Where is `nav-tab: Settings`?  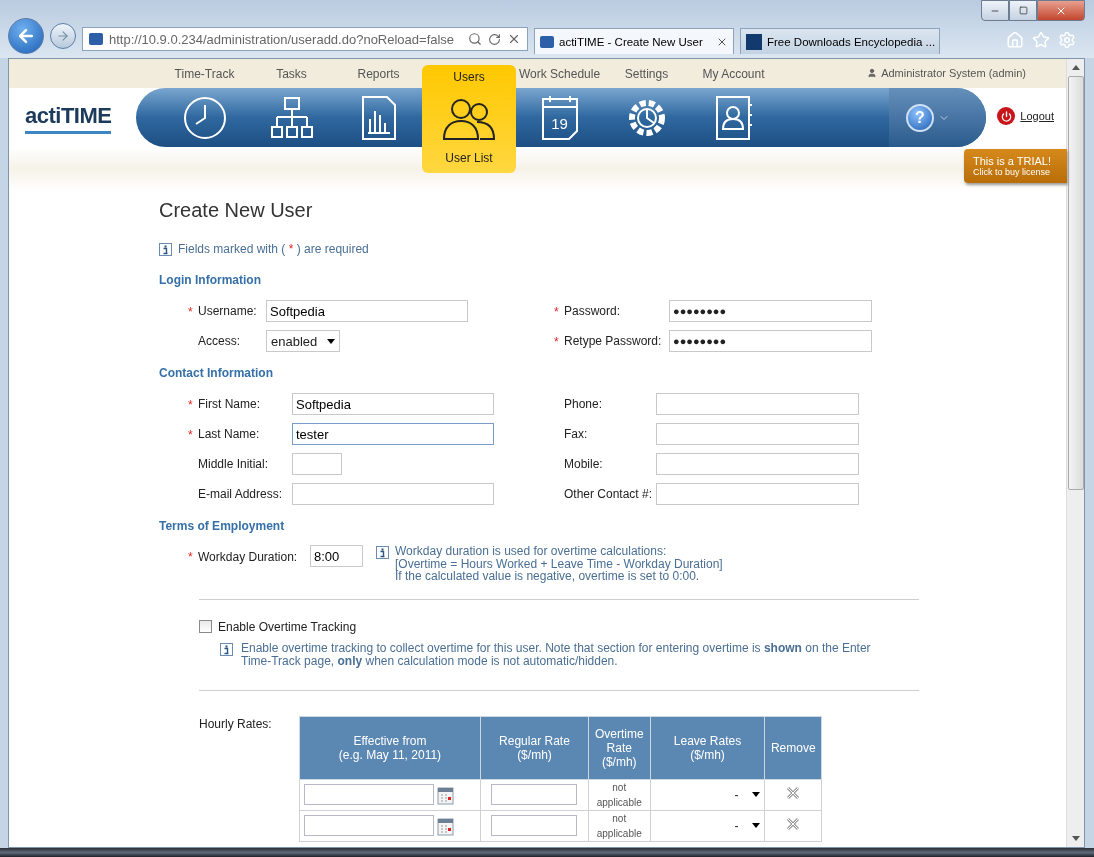
nav-tab: Settings is located at coordinates (646, 103).